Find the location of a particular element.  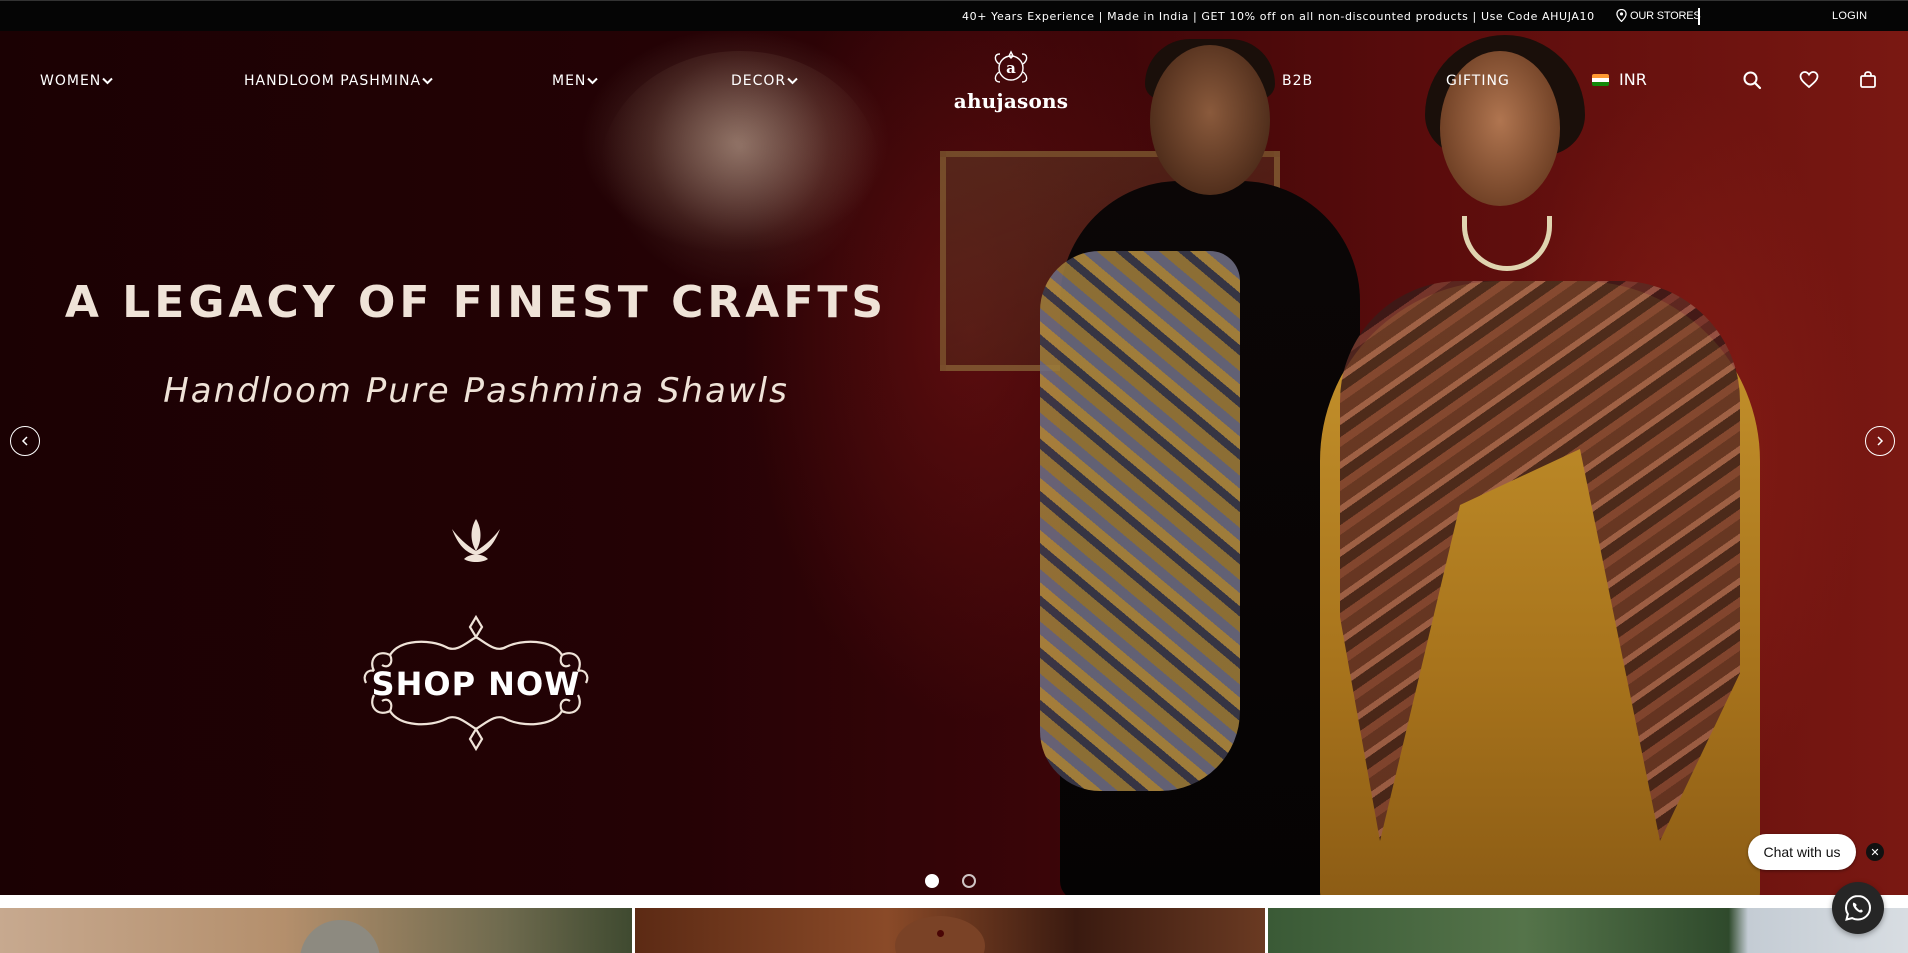

logo-letter: a is located at coordinates (1011, 68).